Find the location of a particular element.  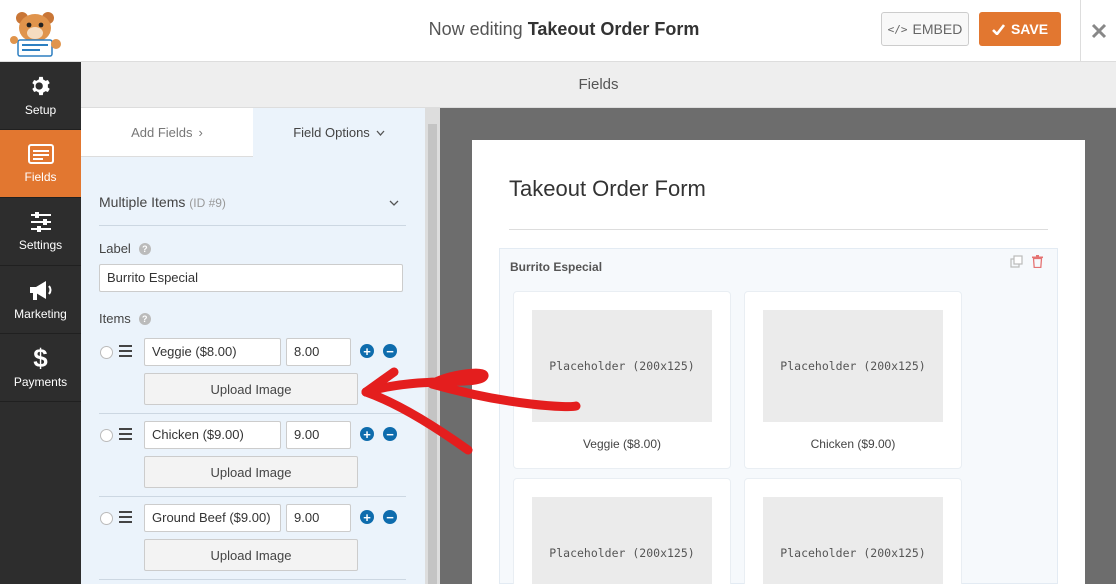

embed-label: EMBED is located at coordinates (937, 29).